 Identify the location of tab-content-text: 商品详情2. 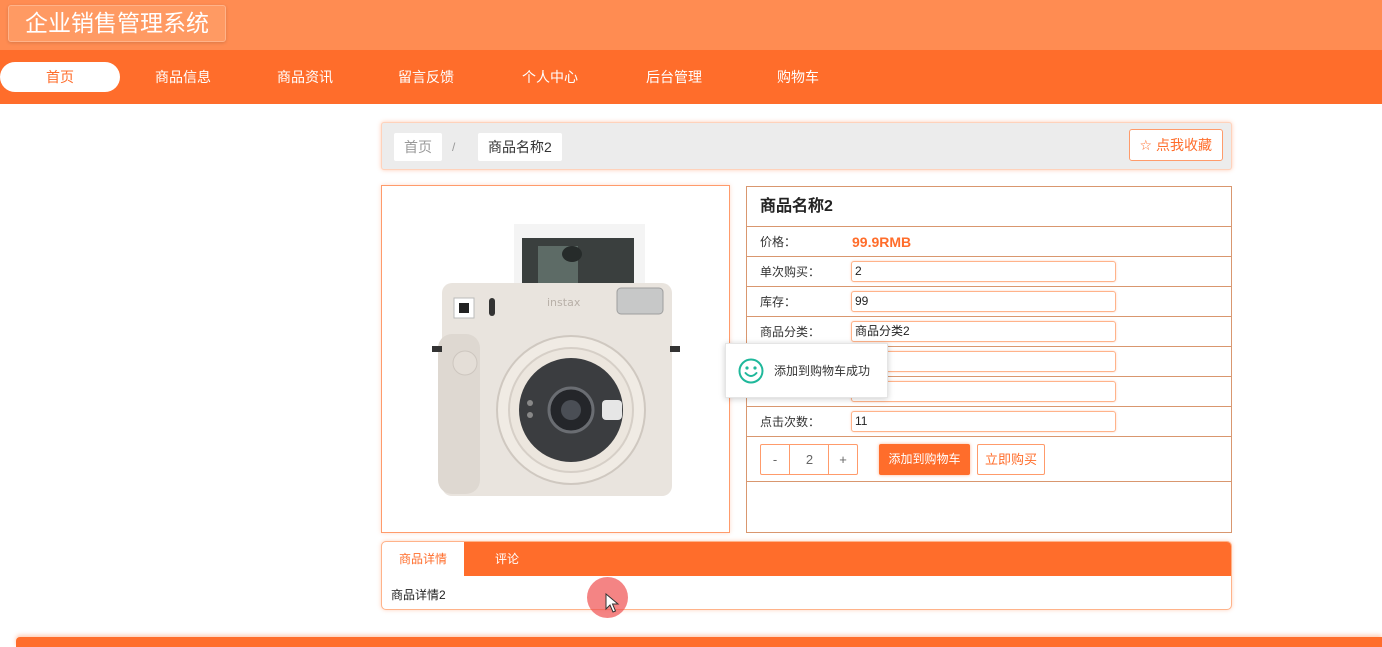
(418, 595).